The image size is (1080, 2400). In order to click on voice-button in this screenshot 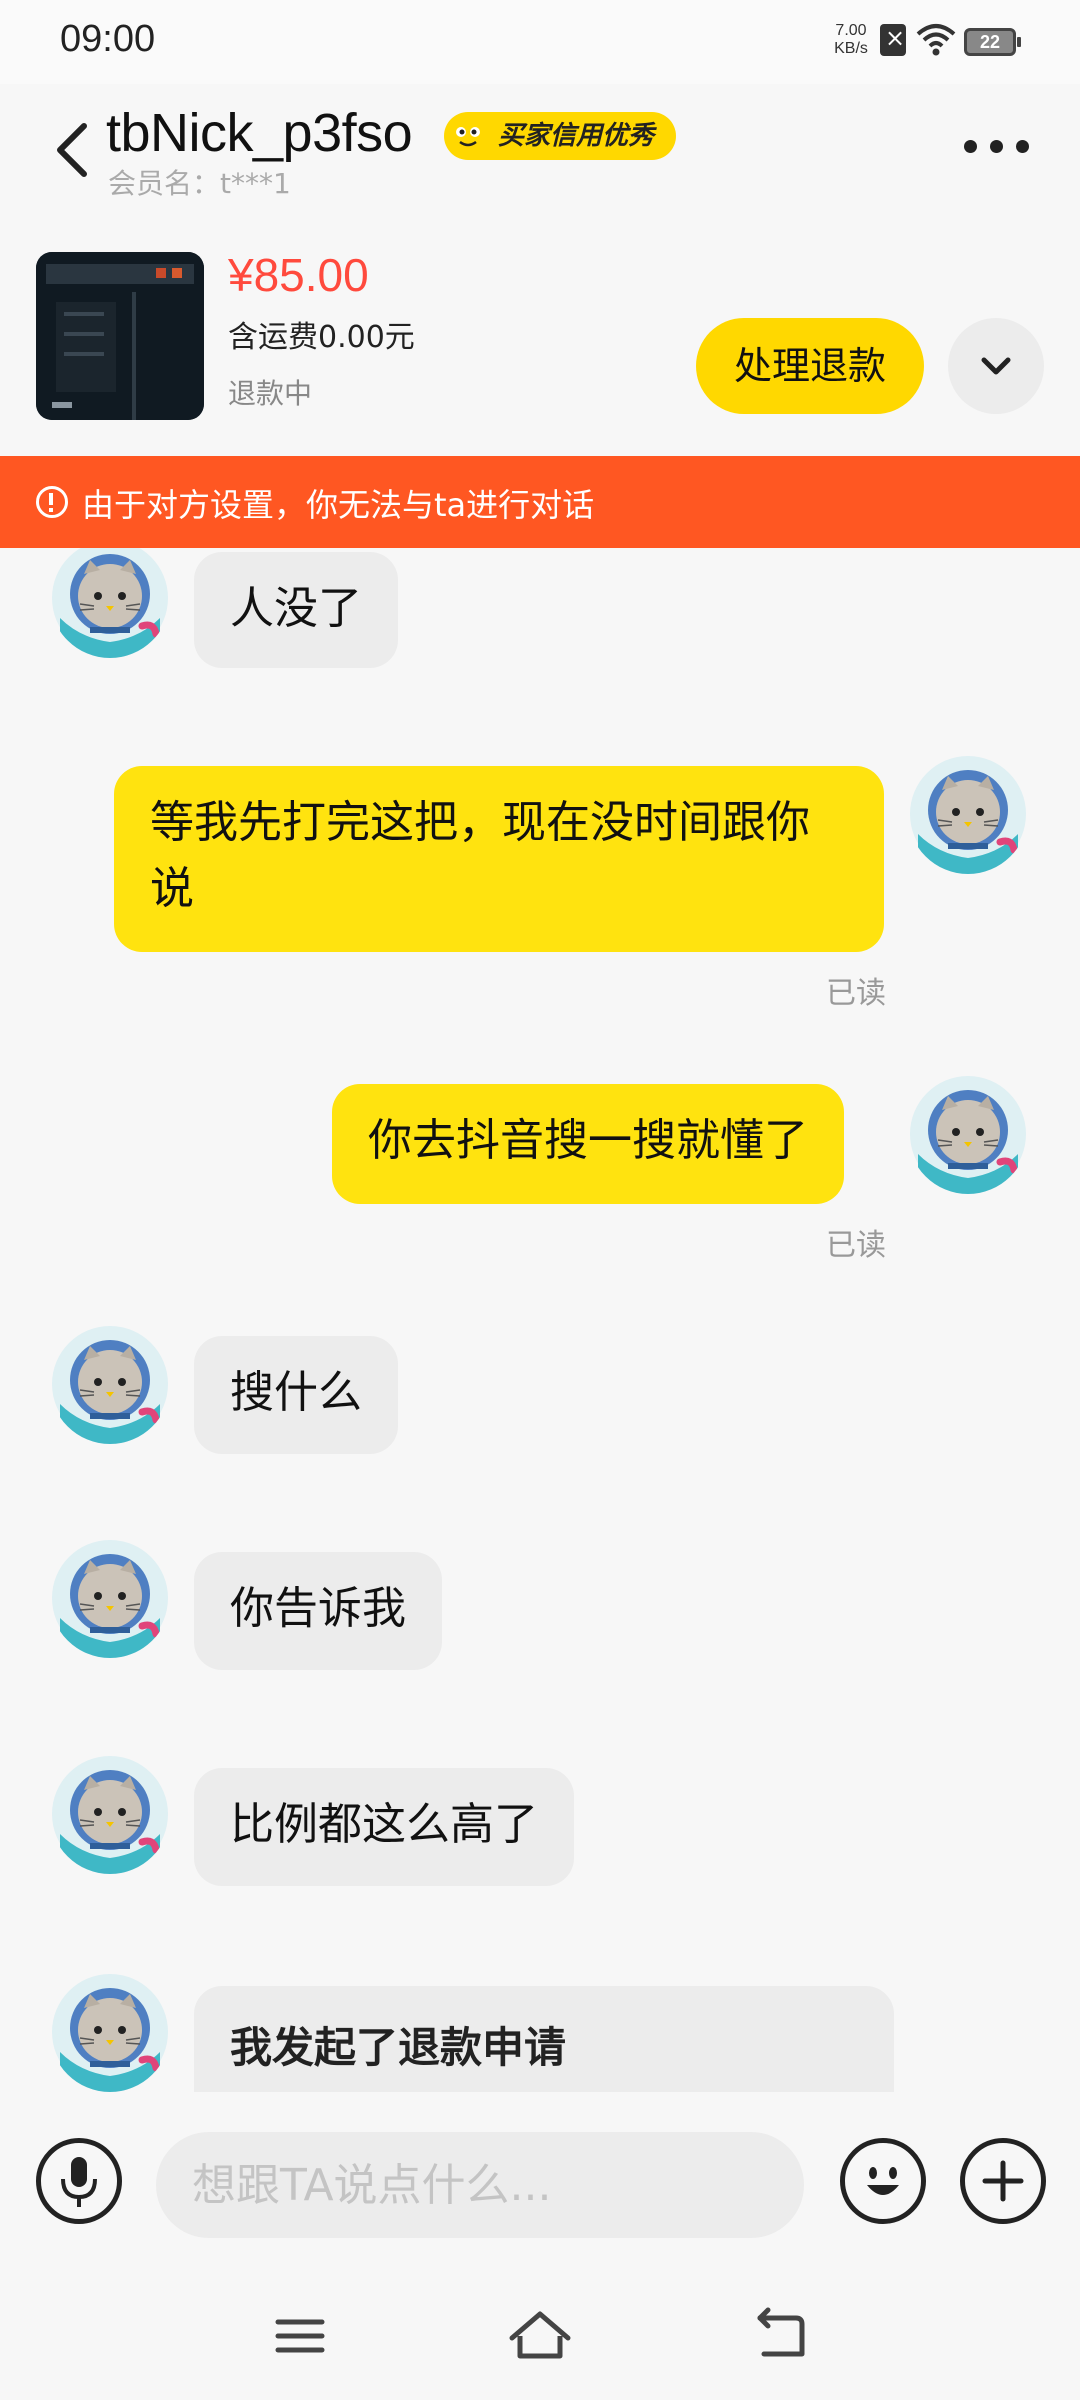, I will do `click(79, 2181)`.